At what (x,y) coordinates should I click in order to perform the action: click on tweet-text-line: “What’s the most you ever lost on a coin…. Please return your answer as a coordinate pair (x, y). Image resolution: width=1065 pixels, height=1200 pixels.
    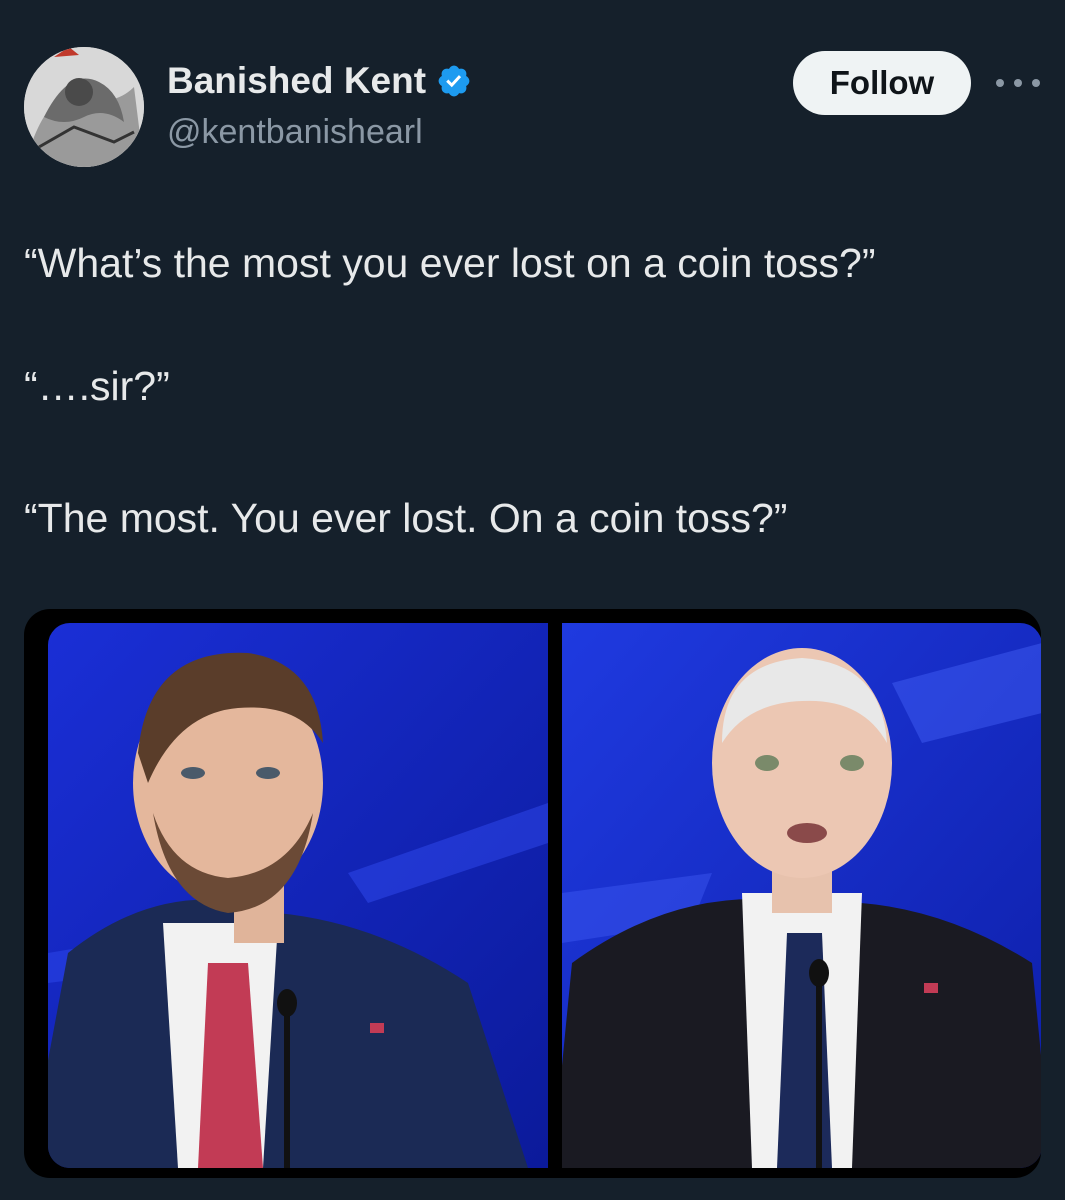
    Looking at the image, I should click on (450, 263).